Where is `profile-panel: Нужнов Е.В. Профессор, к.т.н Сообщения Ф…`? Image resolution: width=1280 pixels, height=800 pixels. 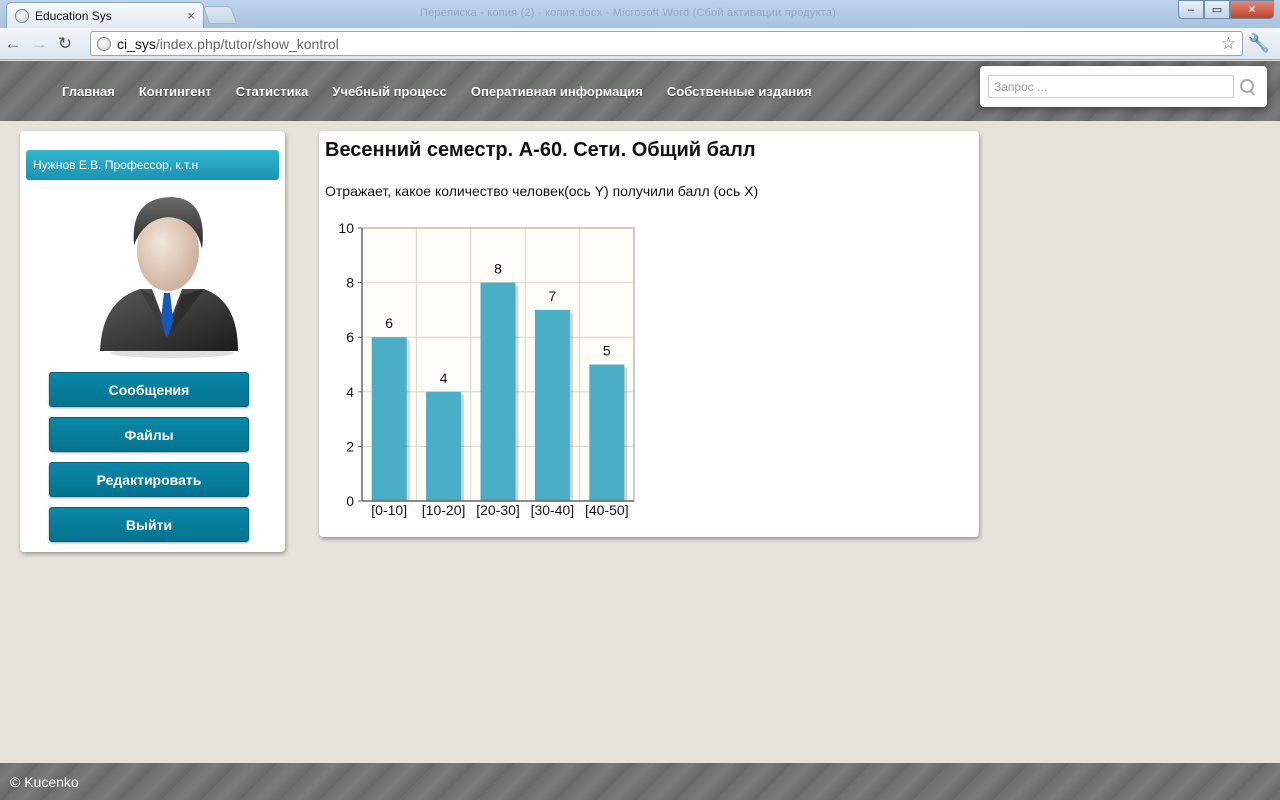 profile-panel: Нужнов Е.В. Профессор, к.т.н Сообщения Ф… is located at coordinates (152, 341).